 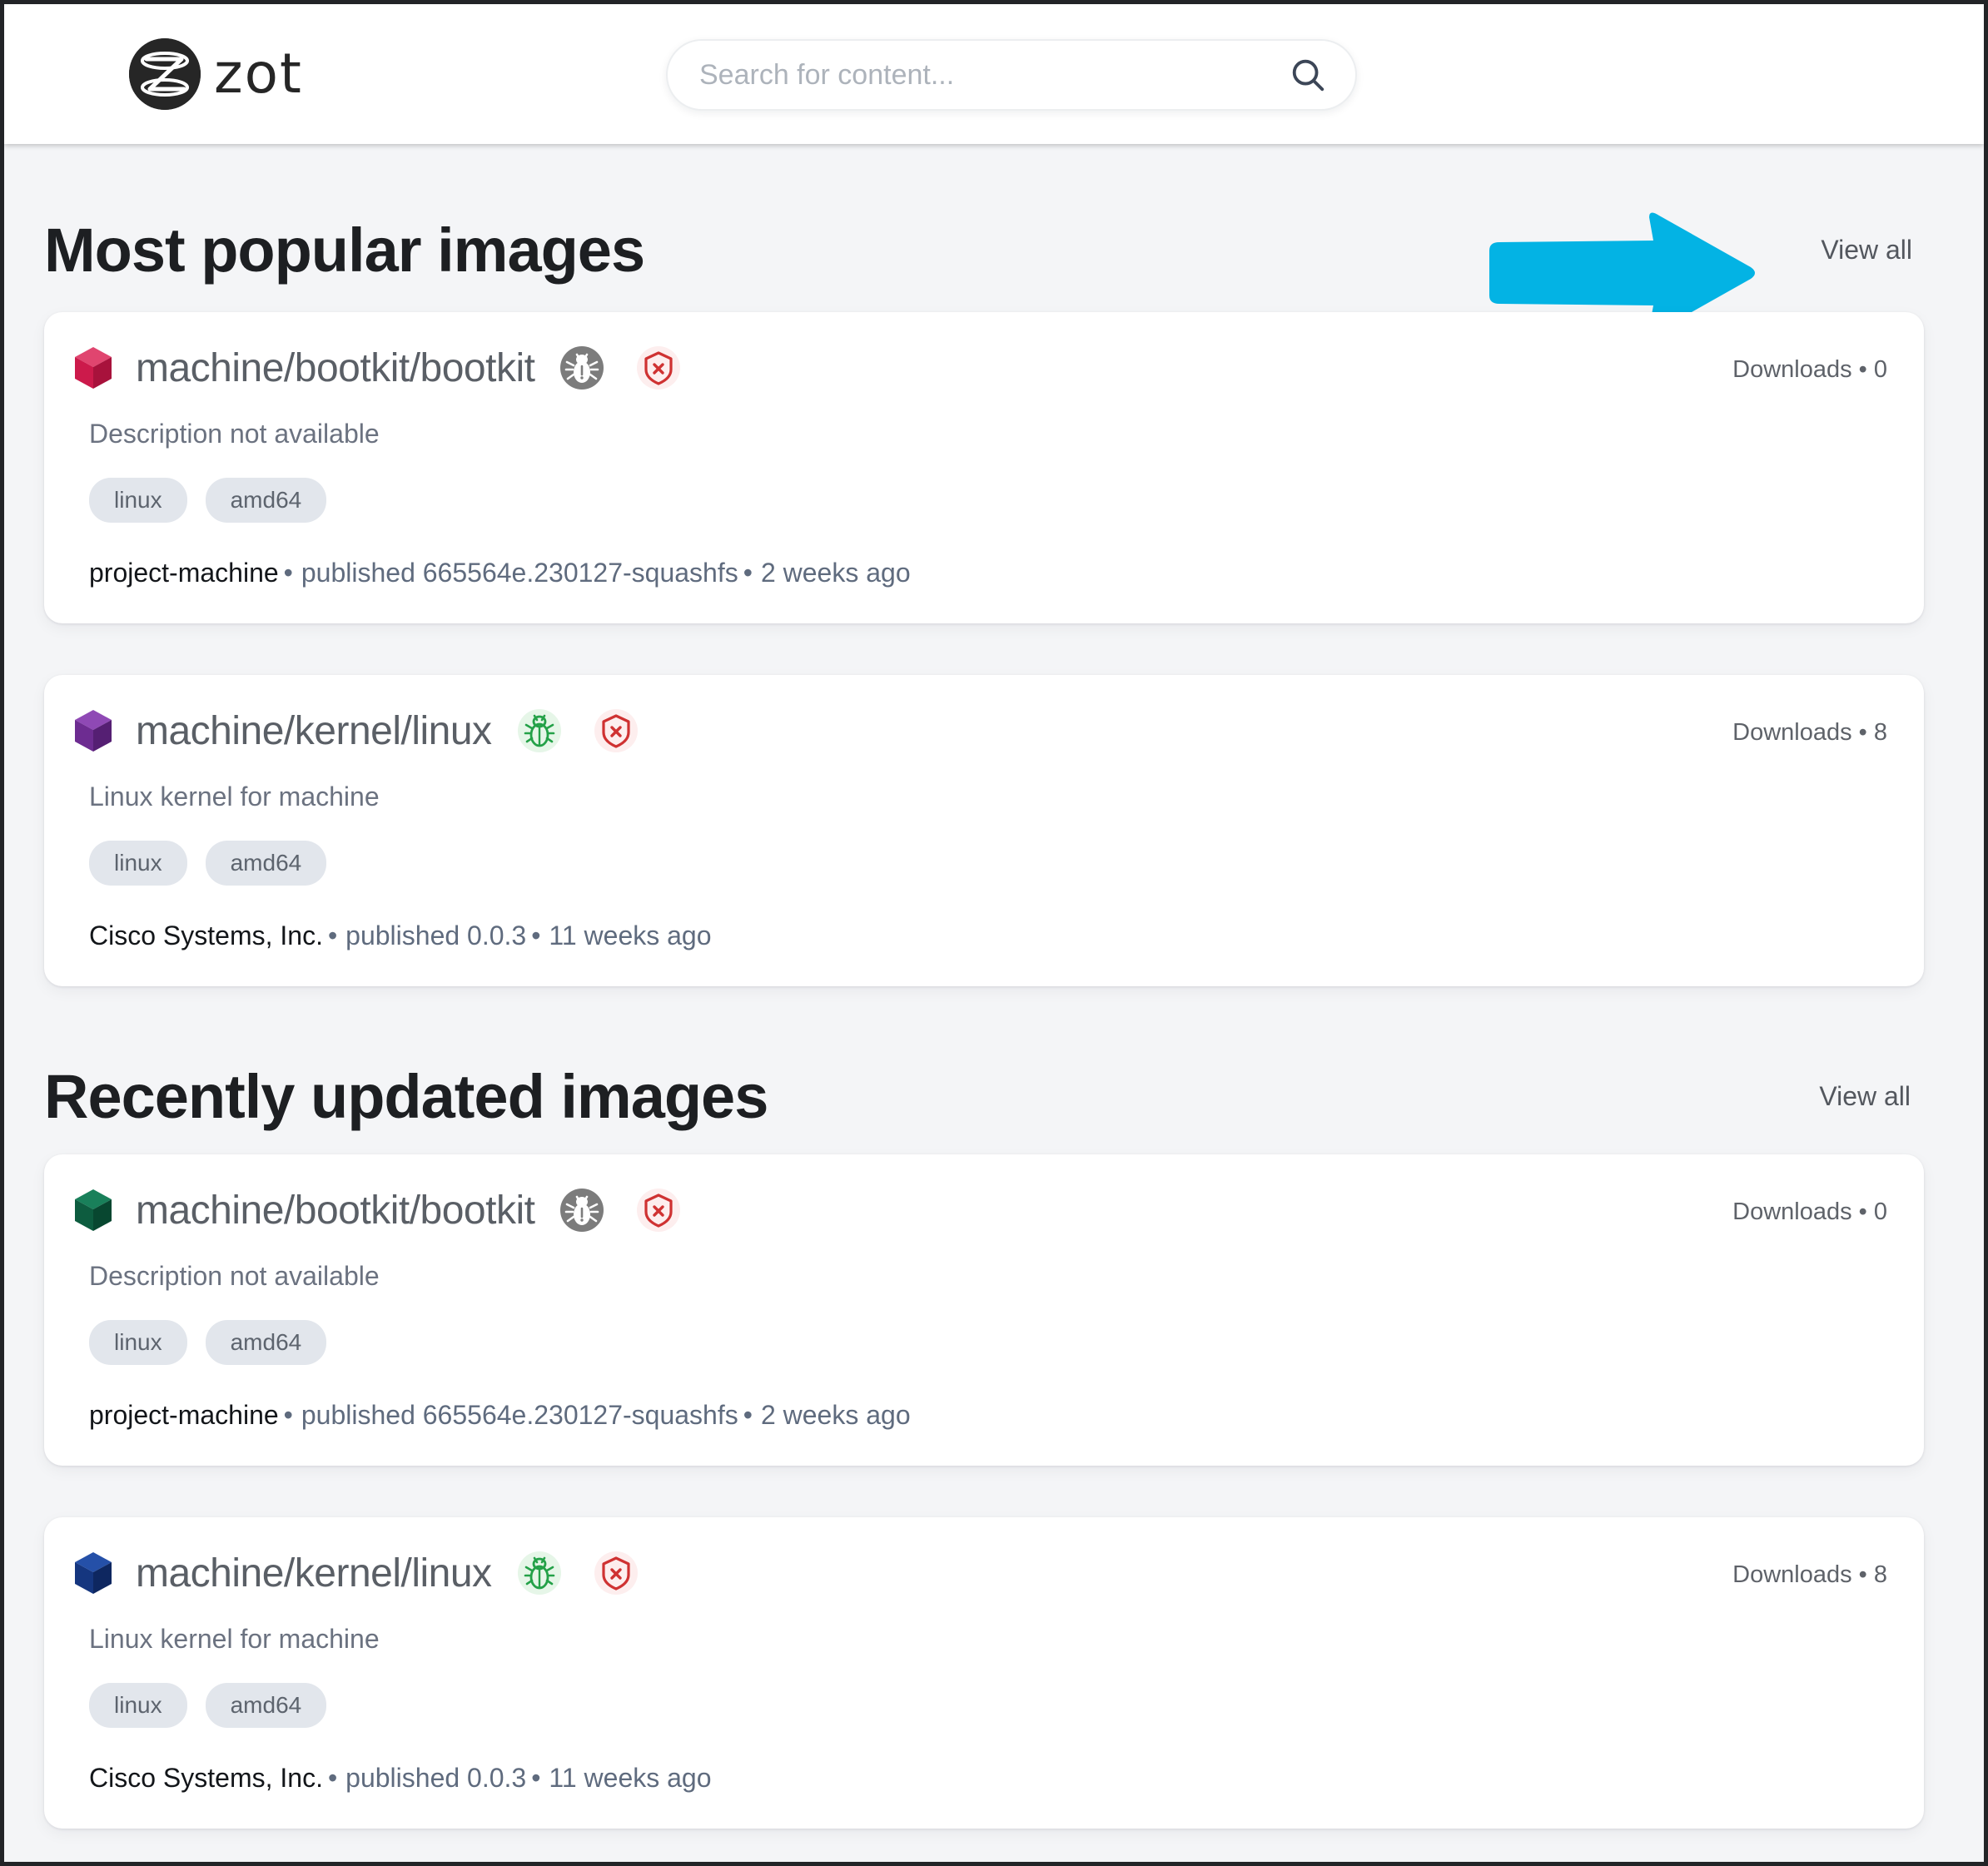 I want to click on search-bar, so click(x=1012, y=75).